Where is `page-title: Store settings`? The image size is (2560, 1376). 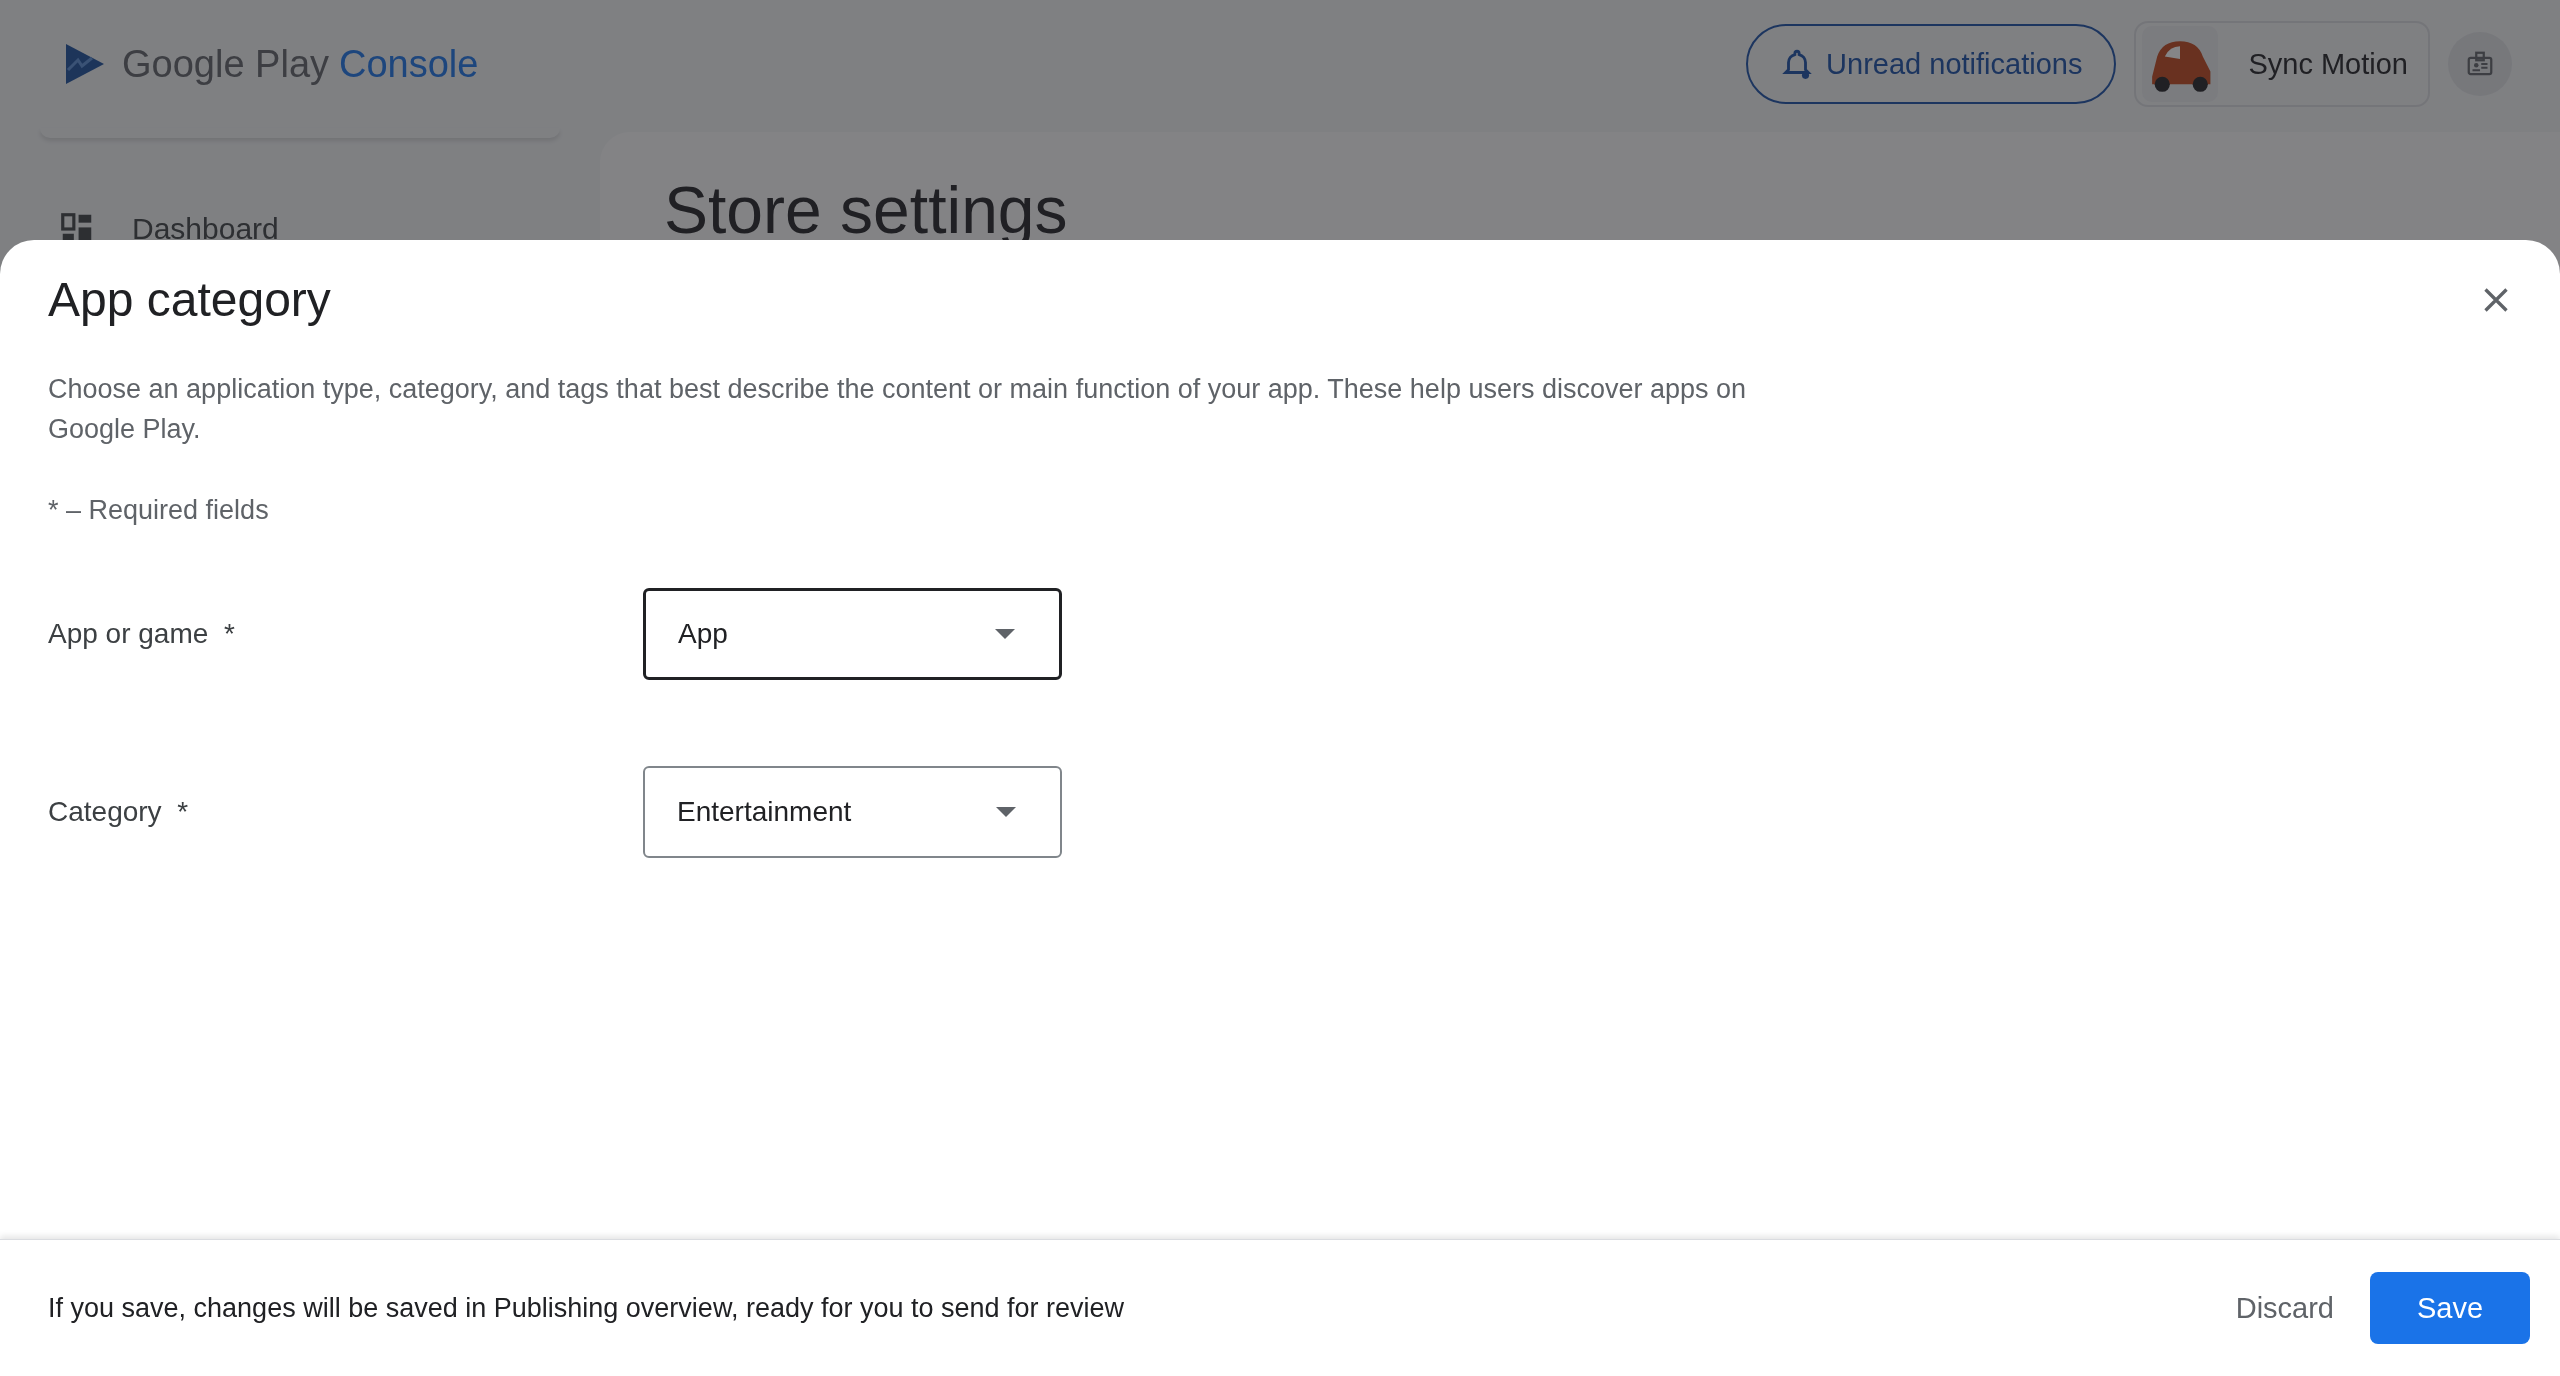
page-title: Store settings is located at coordinates (866, 210).